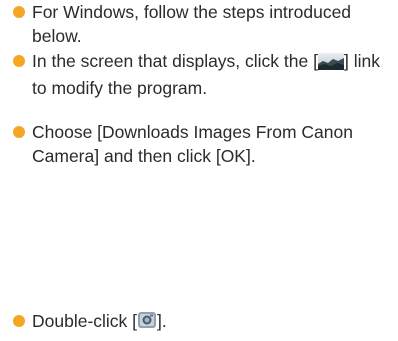 The width and height of the screenshot is (398, 341). What do you see at coordinates (175, 61) in the screenshot?
I see `step-text-before: In the screen that displays, click the [` at bounding box center [175, 61].